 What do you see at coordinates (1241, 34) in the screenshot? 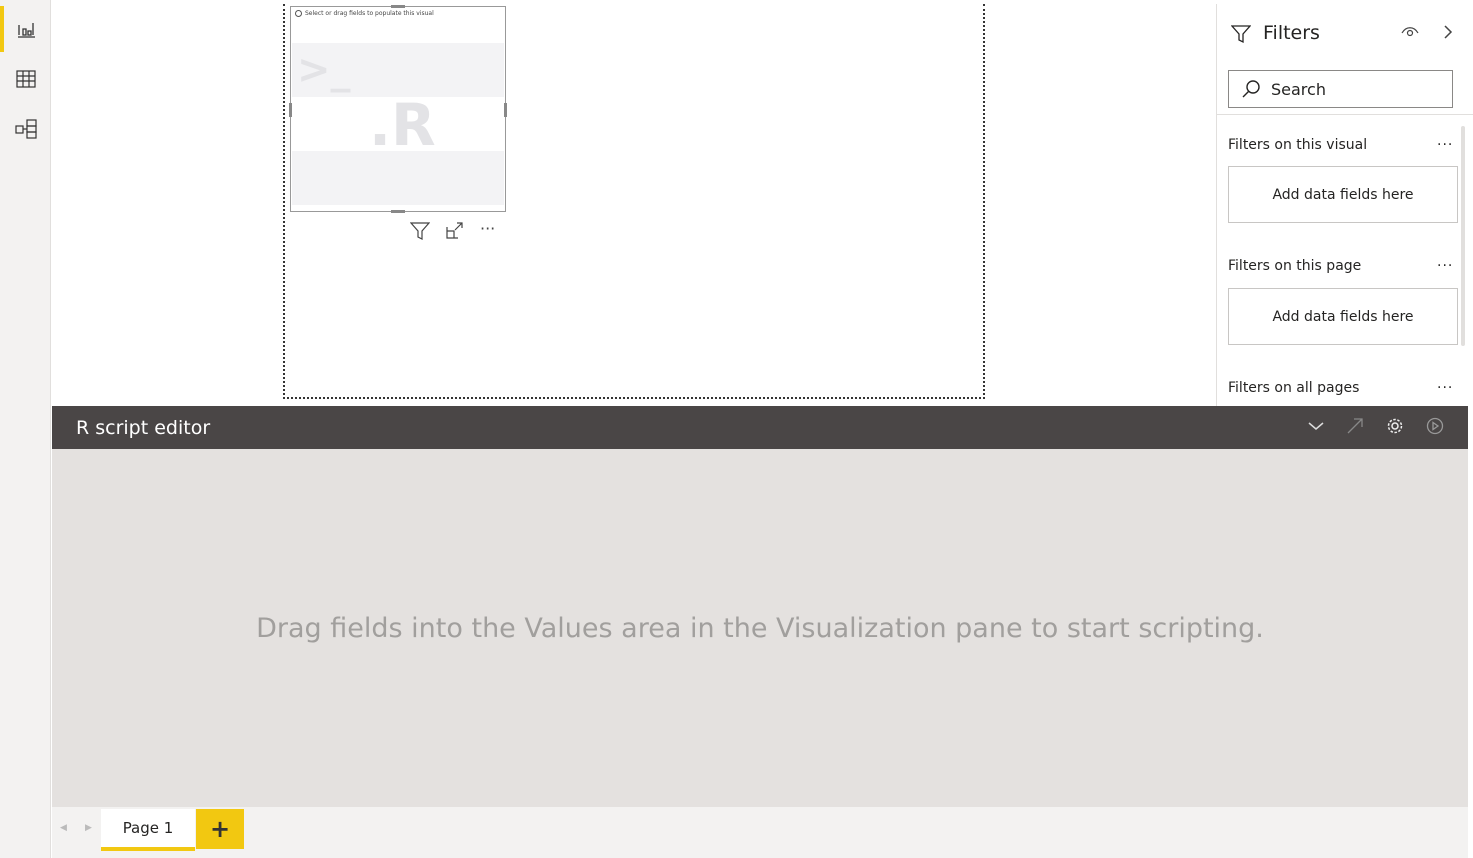
I see `filter-icon` at bounding box center [1241, 34].